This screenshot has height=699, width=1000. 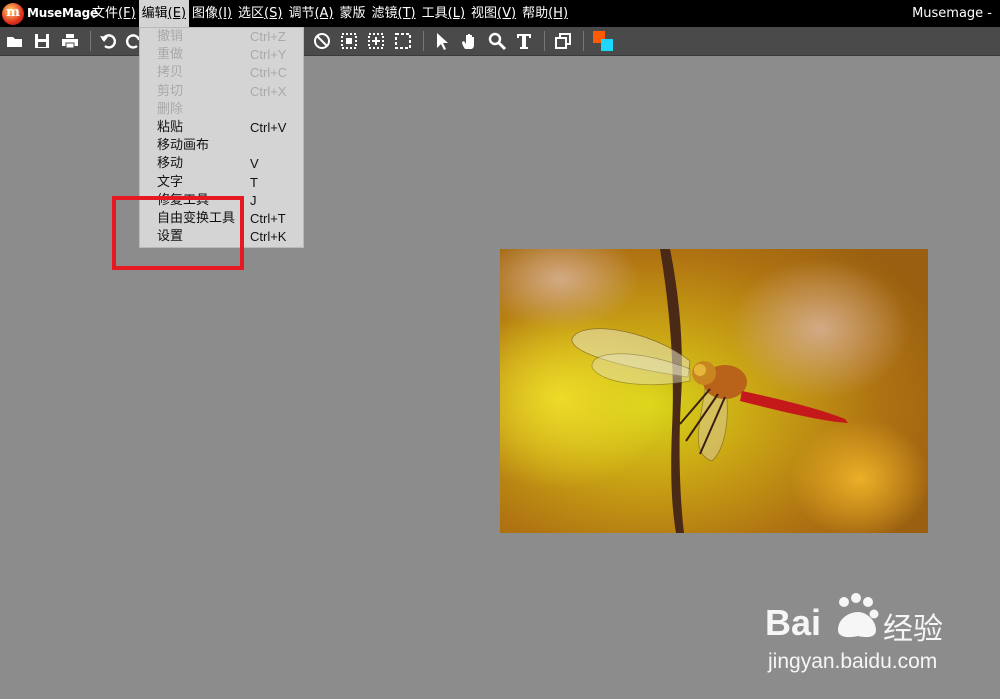 What do you see at coordinates (793, 622) in the screenshot?
I see `watermark-brand: Bai` at bounding box center [793, 622].